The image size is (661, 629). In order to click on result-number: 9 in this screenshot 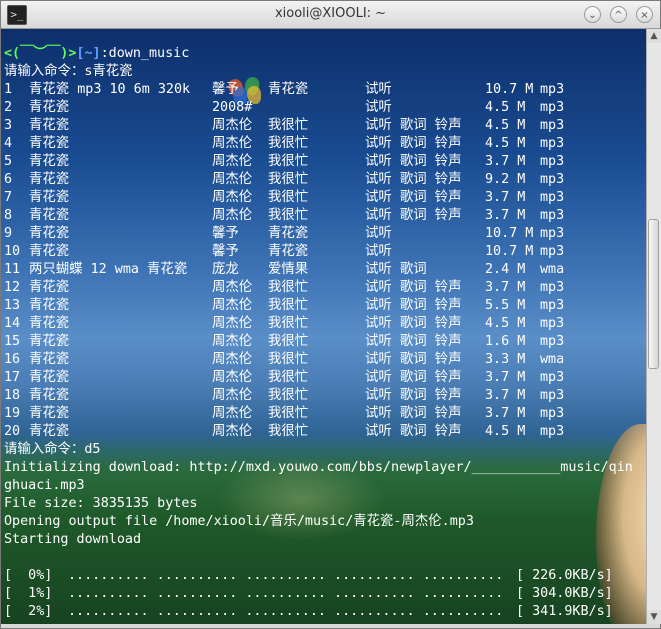, I will do `click(8, 233)`.